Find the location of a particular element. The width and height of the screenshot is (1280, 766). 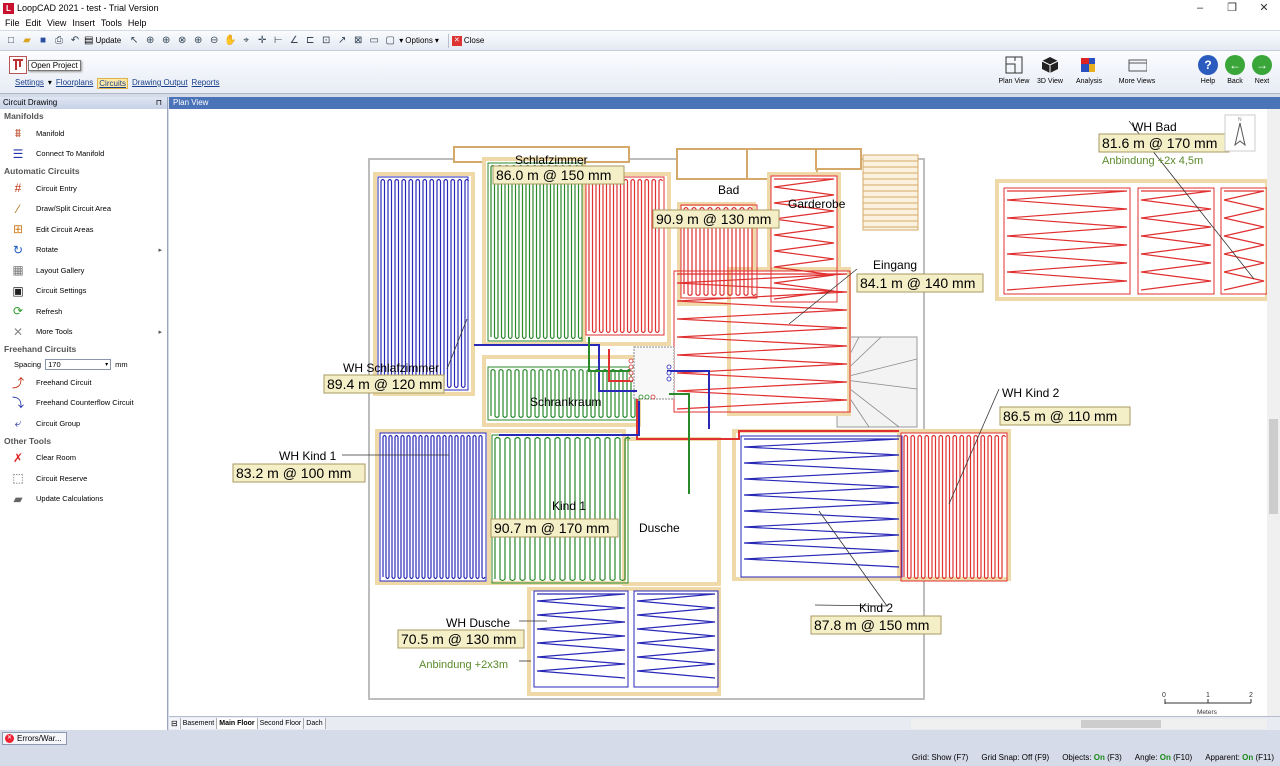

link-settings: Settings is located at coordinates (29, 83).